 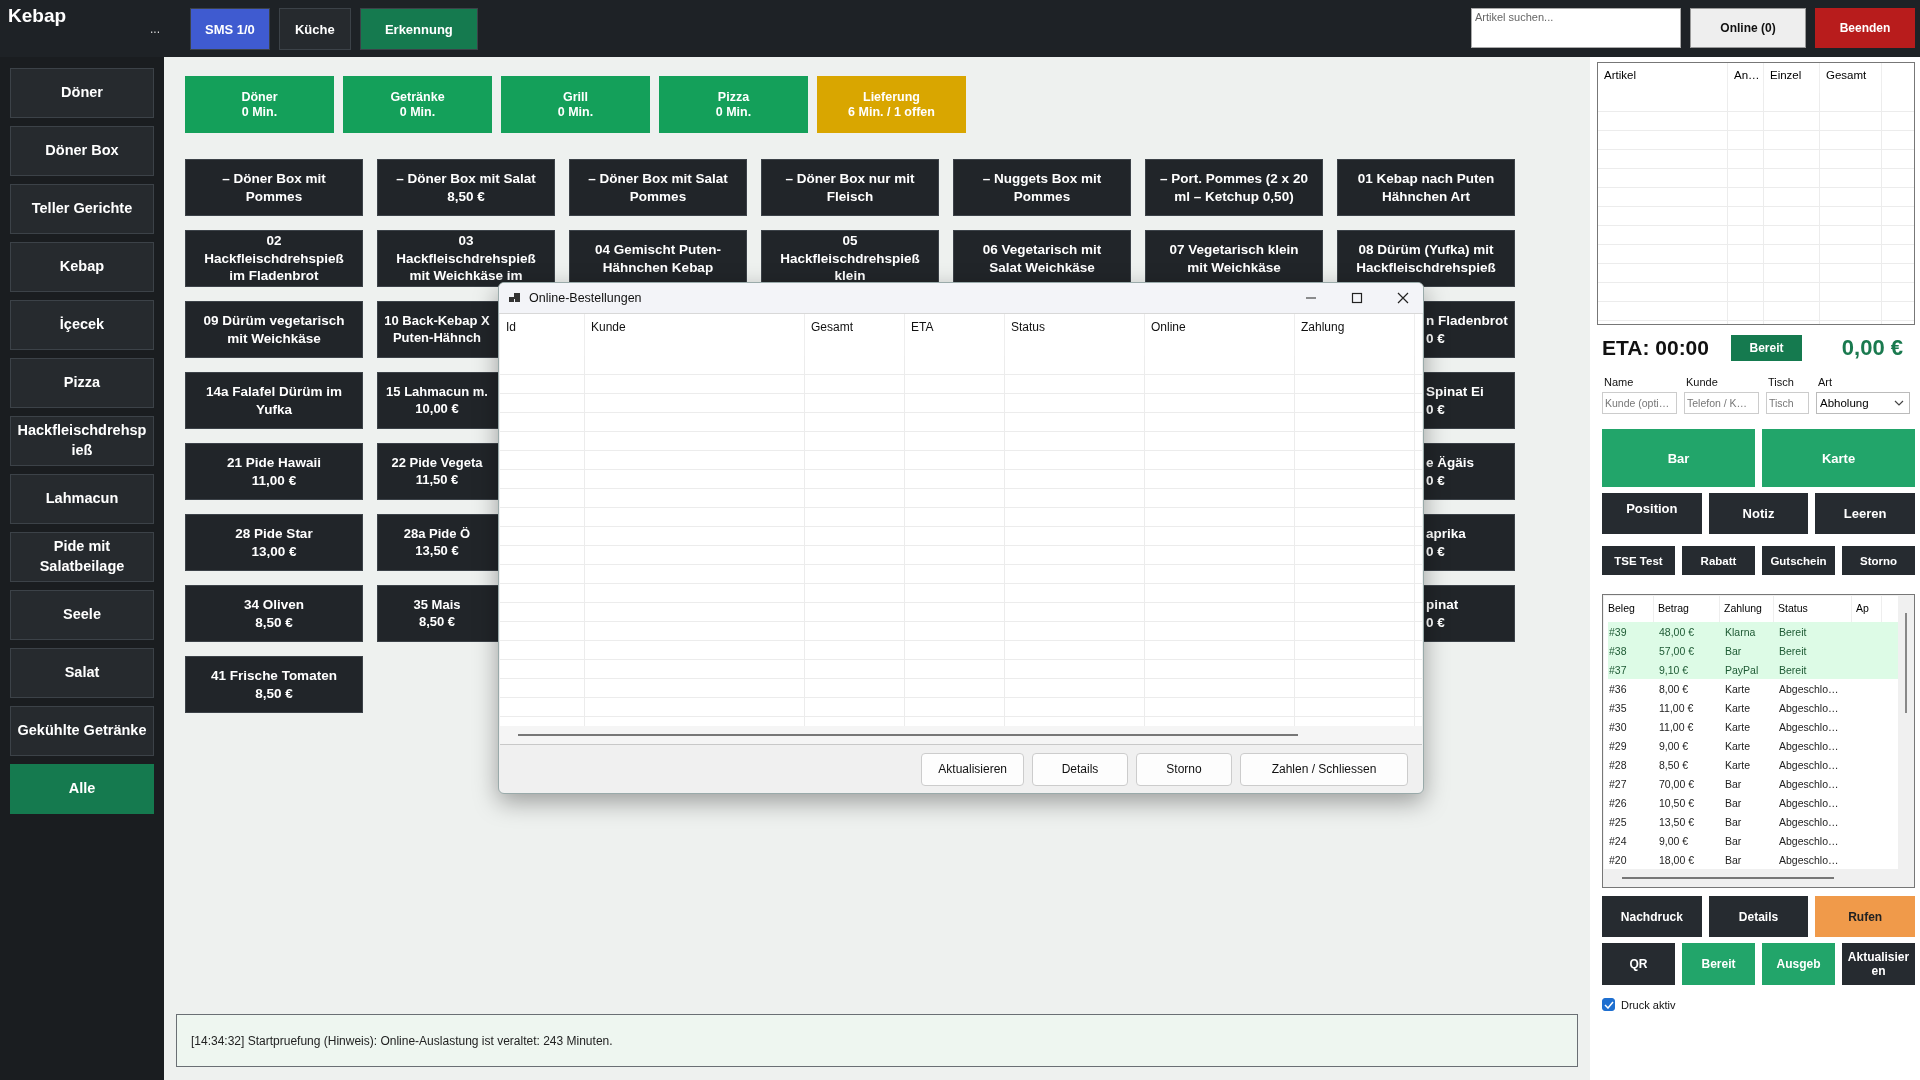 I want to click on product-tile: 41 Frische Tomaten 8,50 €, so click(x=274, y=684).